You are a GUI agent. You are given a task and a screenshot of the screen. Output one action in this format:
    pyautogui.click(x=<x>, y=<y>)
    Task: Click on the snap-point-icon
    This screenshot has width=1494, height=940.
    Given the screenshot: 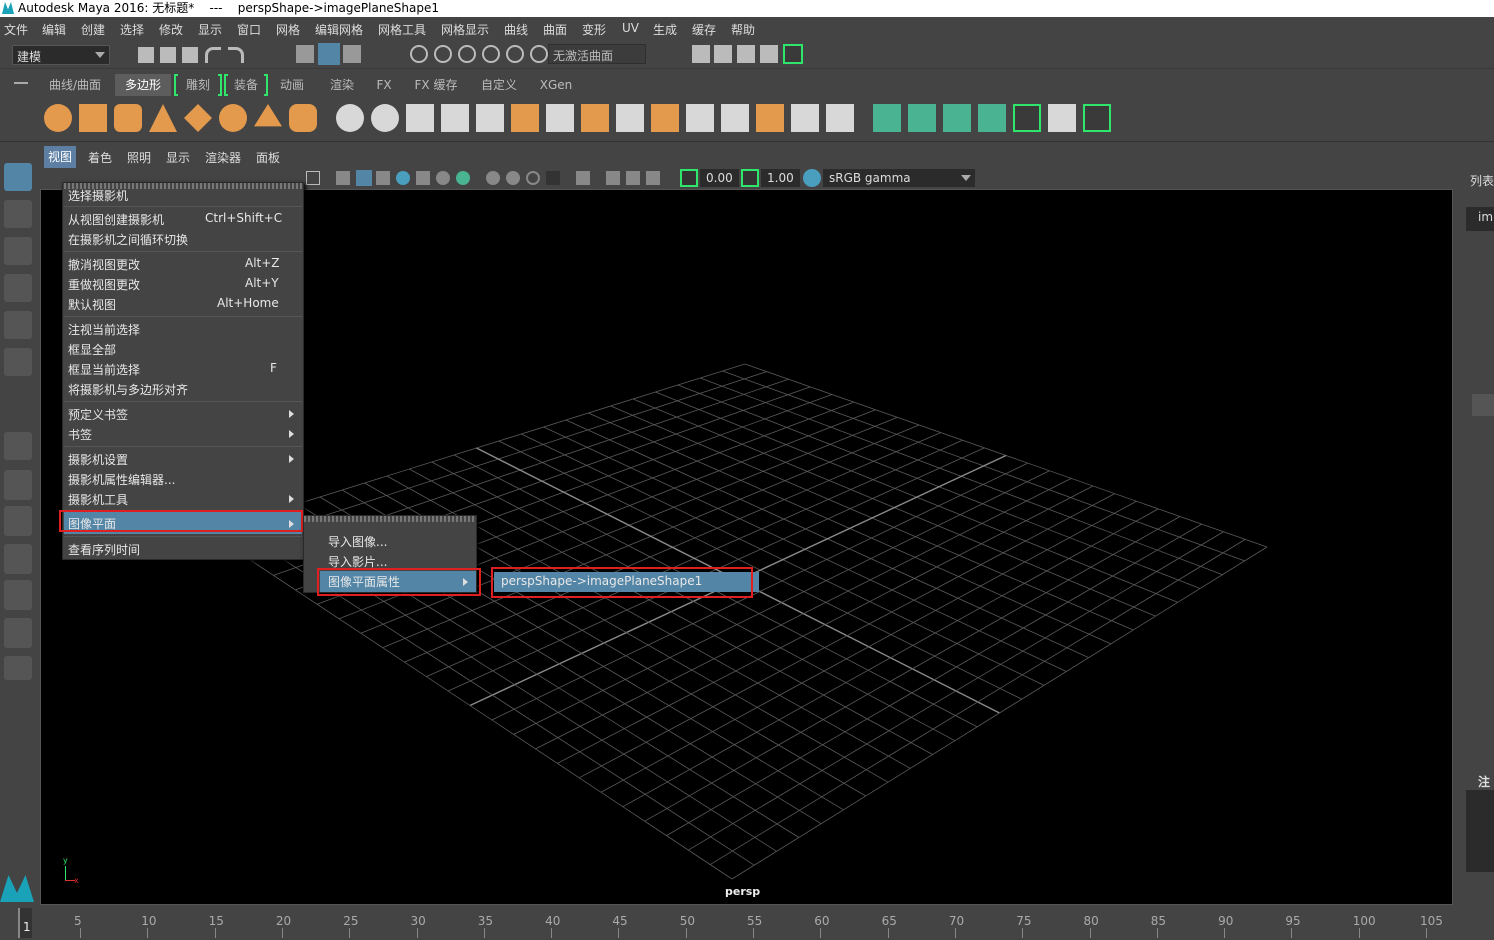 What is the action you would take?
    pyautogui.click(x=467, y=54)
    